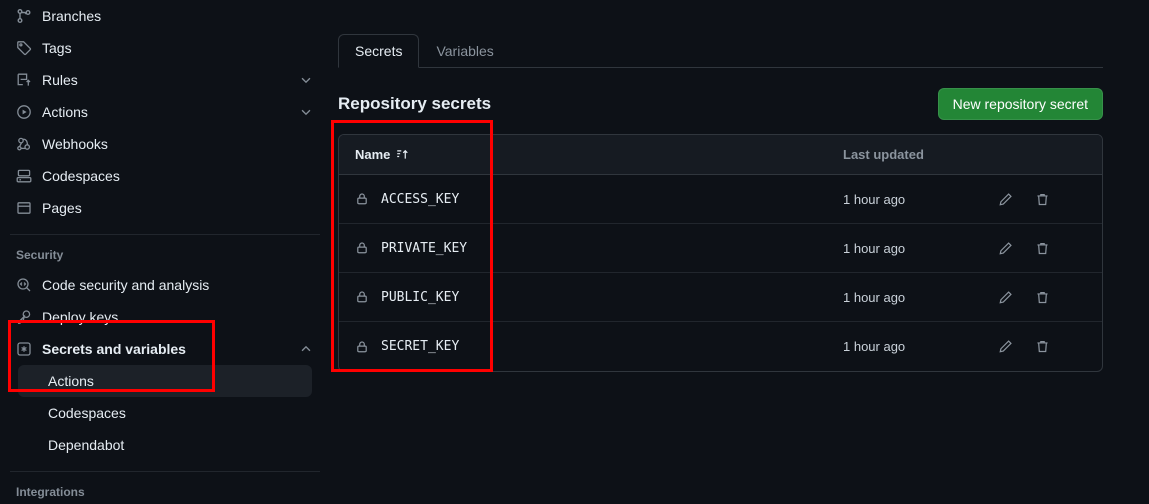 The height and width of the screenshot is (504, 1149). What do you see at coordinates (720, 104) in the screenshot?
I see `section-header: Repository secrets New repository secret` at bounding box center [720, 104].